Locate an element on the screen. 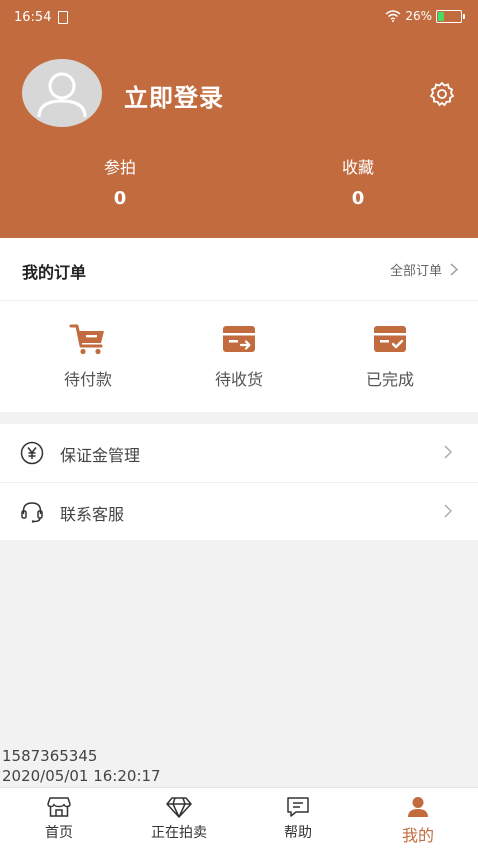 This screenshot has width=478, height=851. sim-icon is located at coordinates (63, 17).